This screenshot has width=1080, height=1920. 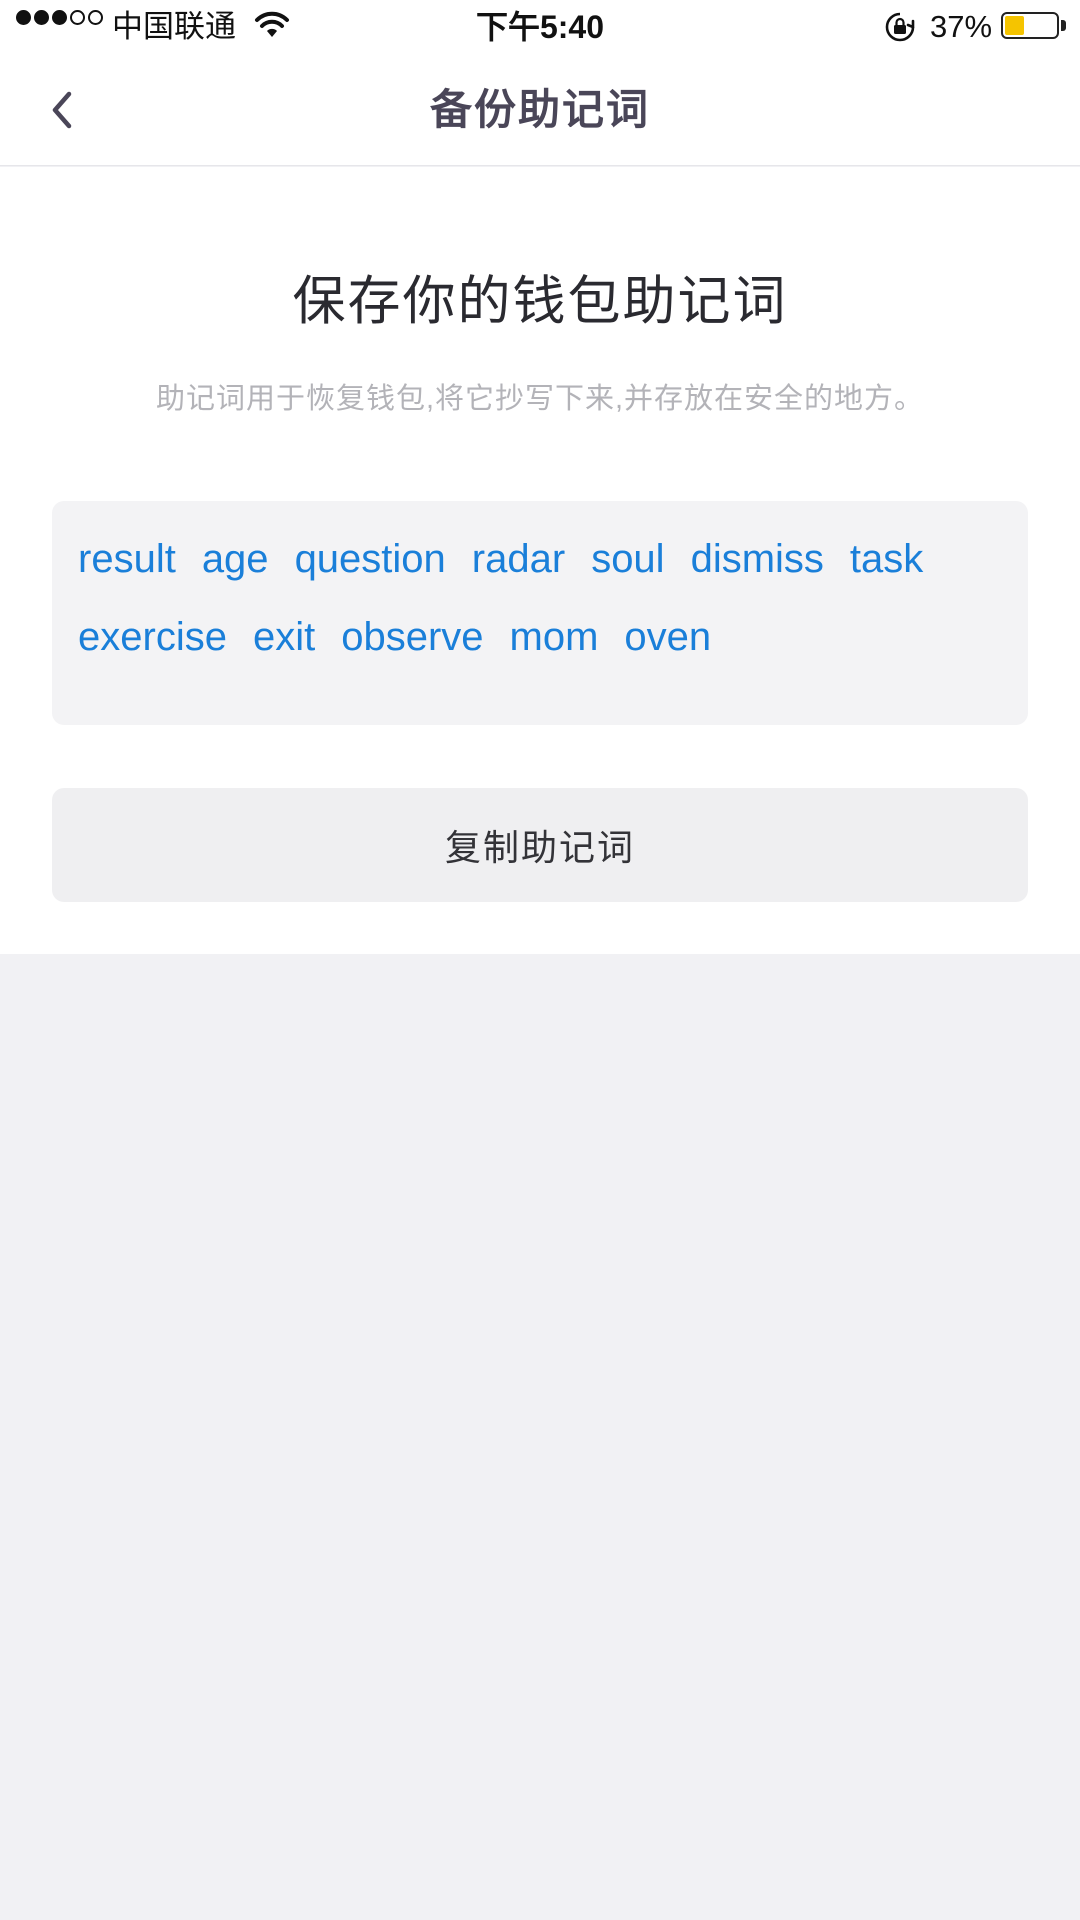 What do you see at coordinates (412, 637) in the screenshot?
I see `mnemonic-word: observe` at bounding box center [412, 637].